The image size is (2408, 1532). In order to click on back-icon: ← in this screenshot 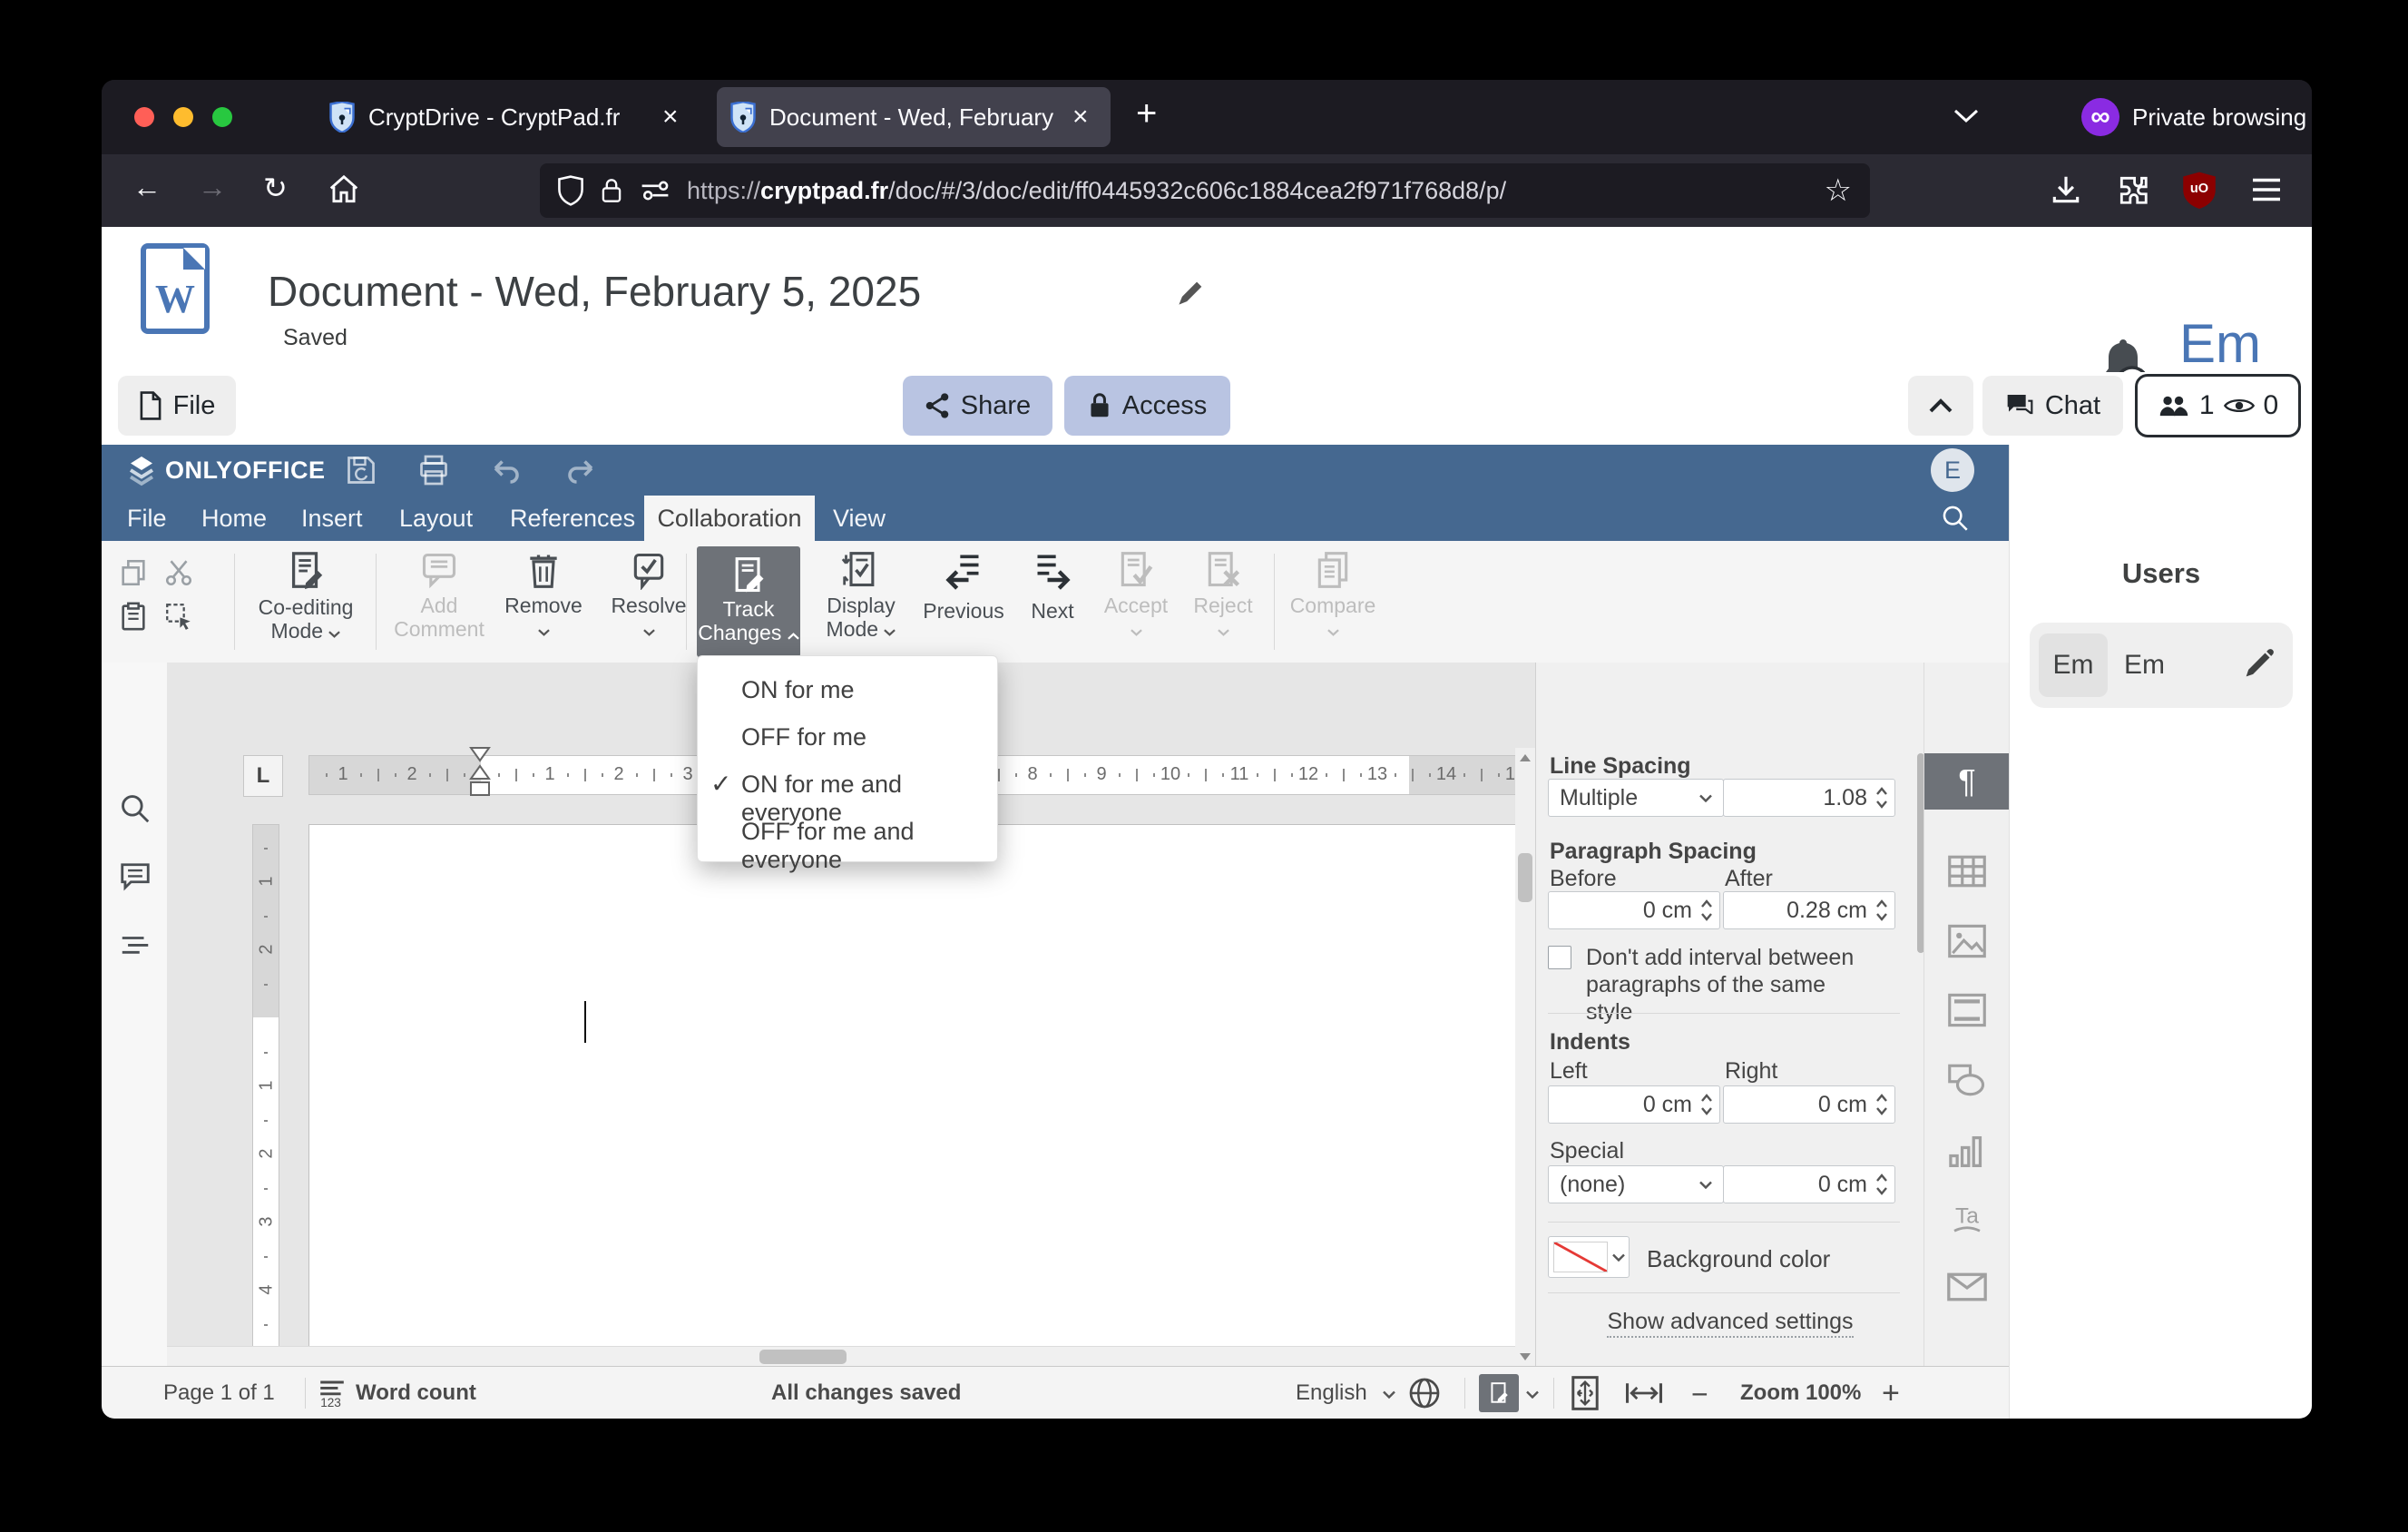, I will do `click(147, 187)`.